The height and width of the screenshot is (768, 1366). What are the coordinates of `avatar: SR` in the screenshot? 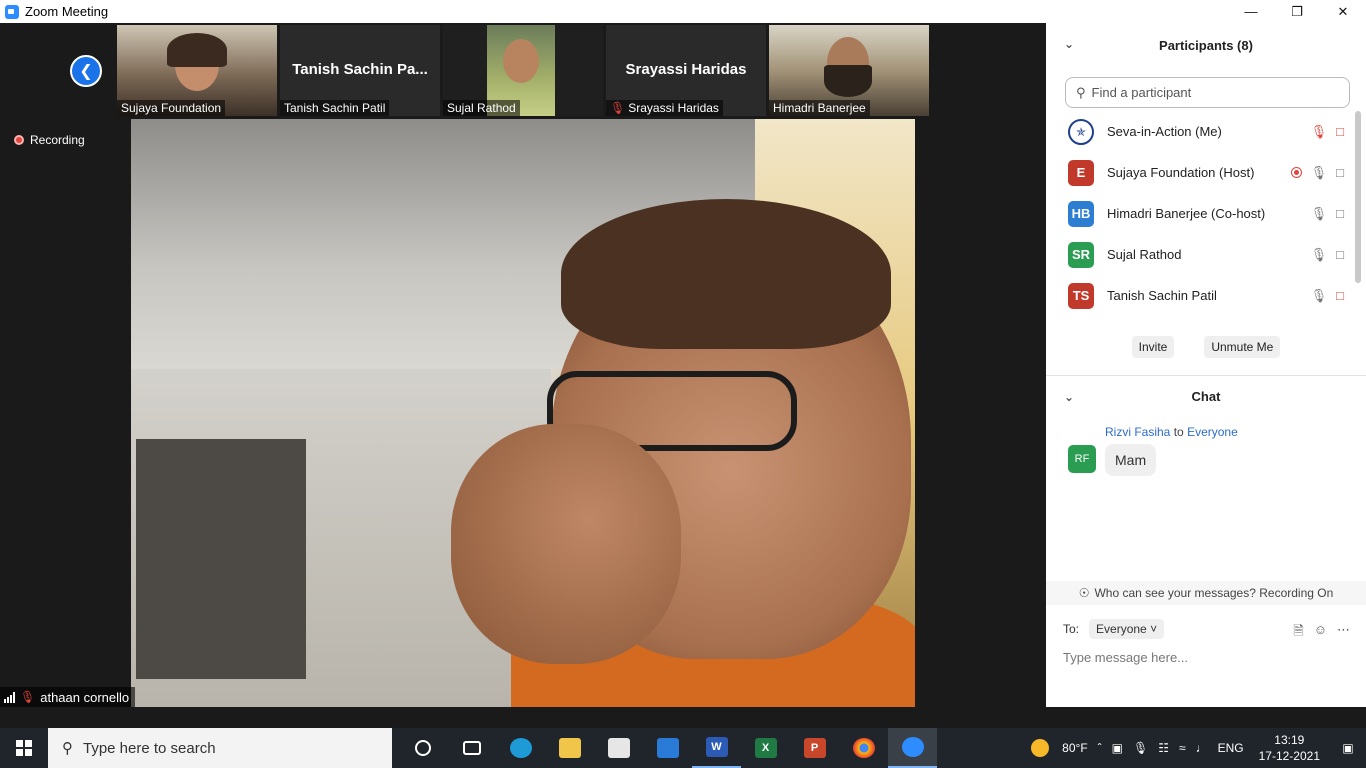 It's located at (1081, 254).